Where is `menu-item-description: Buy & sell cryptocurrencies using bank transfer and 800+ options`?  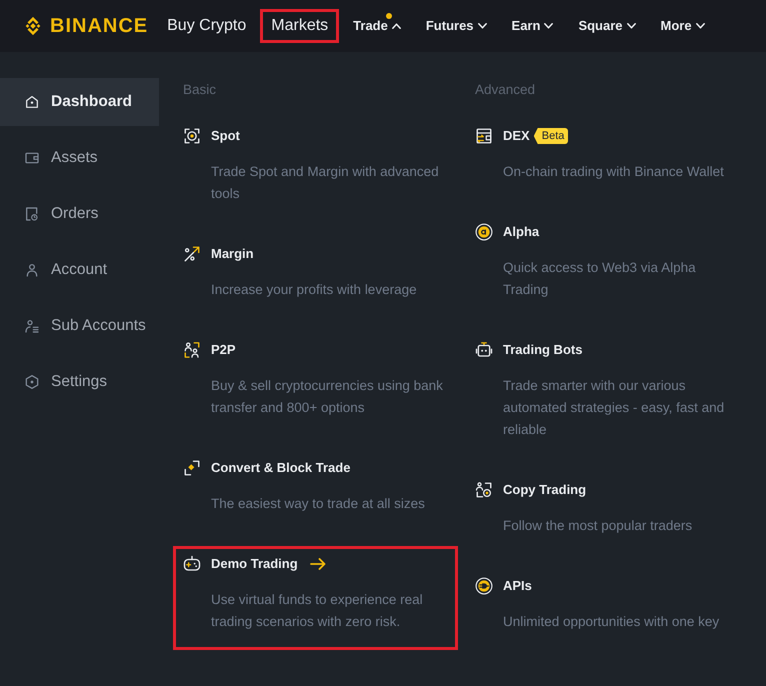
menu-item-description: Buy & sell cryptocurrencies using bank transfer and 800+ options is located at coordinates (327, 397).